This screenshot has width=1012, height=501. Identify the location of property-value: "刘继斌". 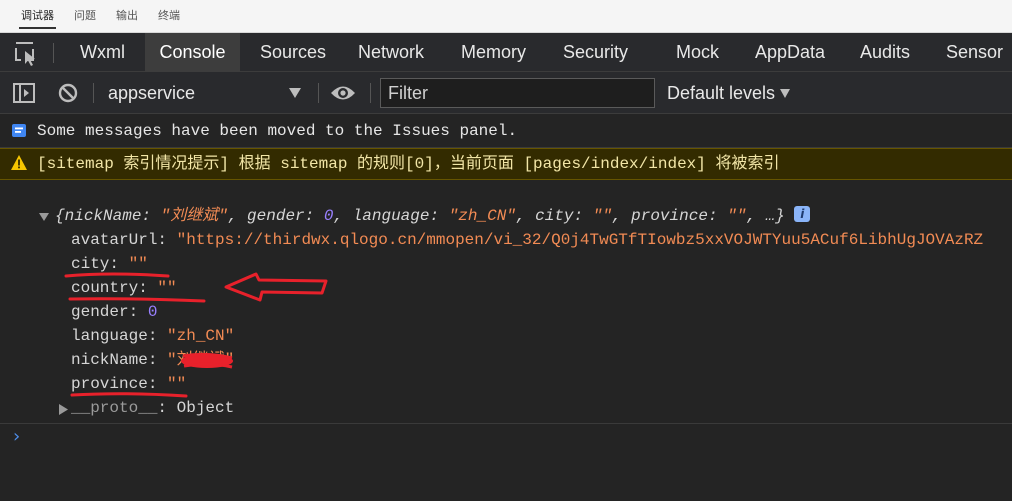
(201, 360).